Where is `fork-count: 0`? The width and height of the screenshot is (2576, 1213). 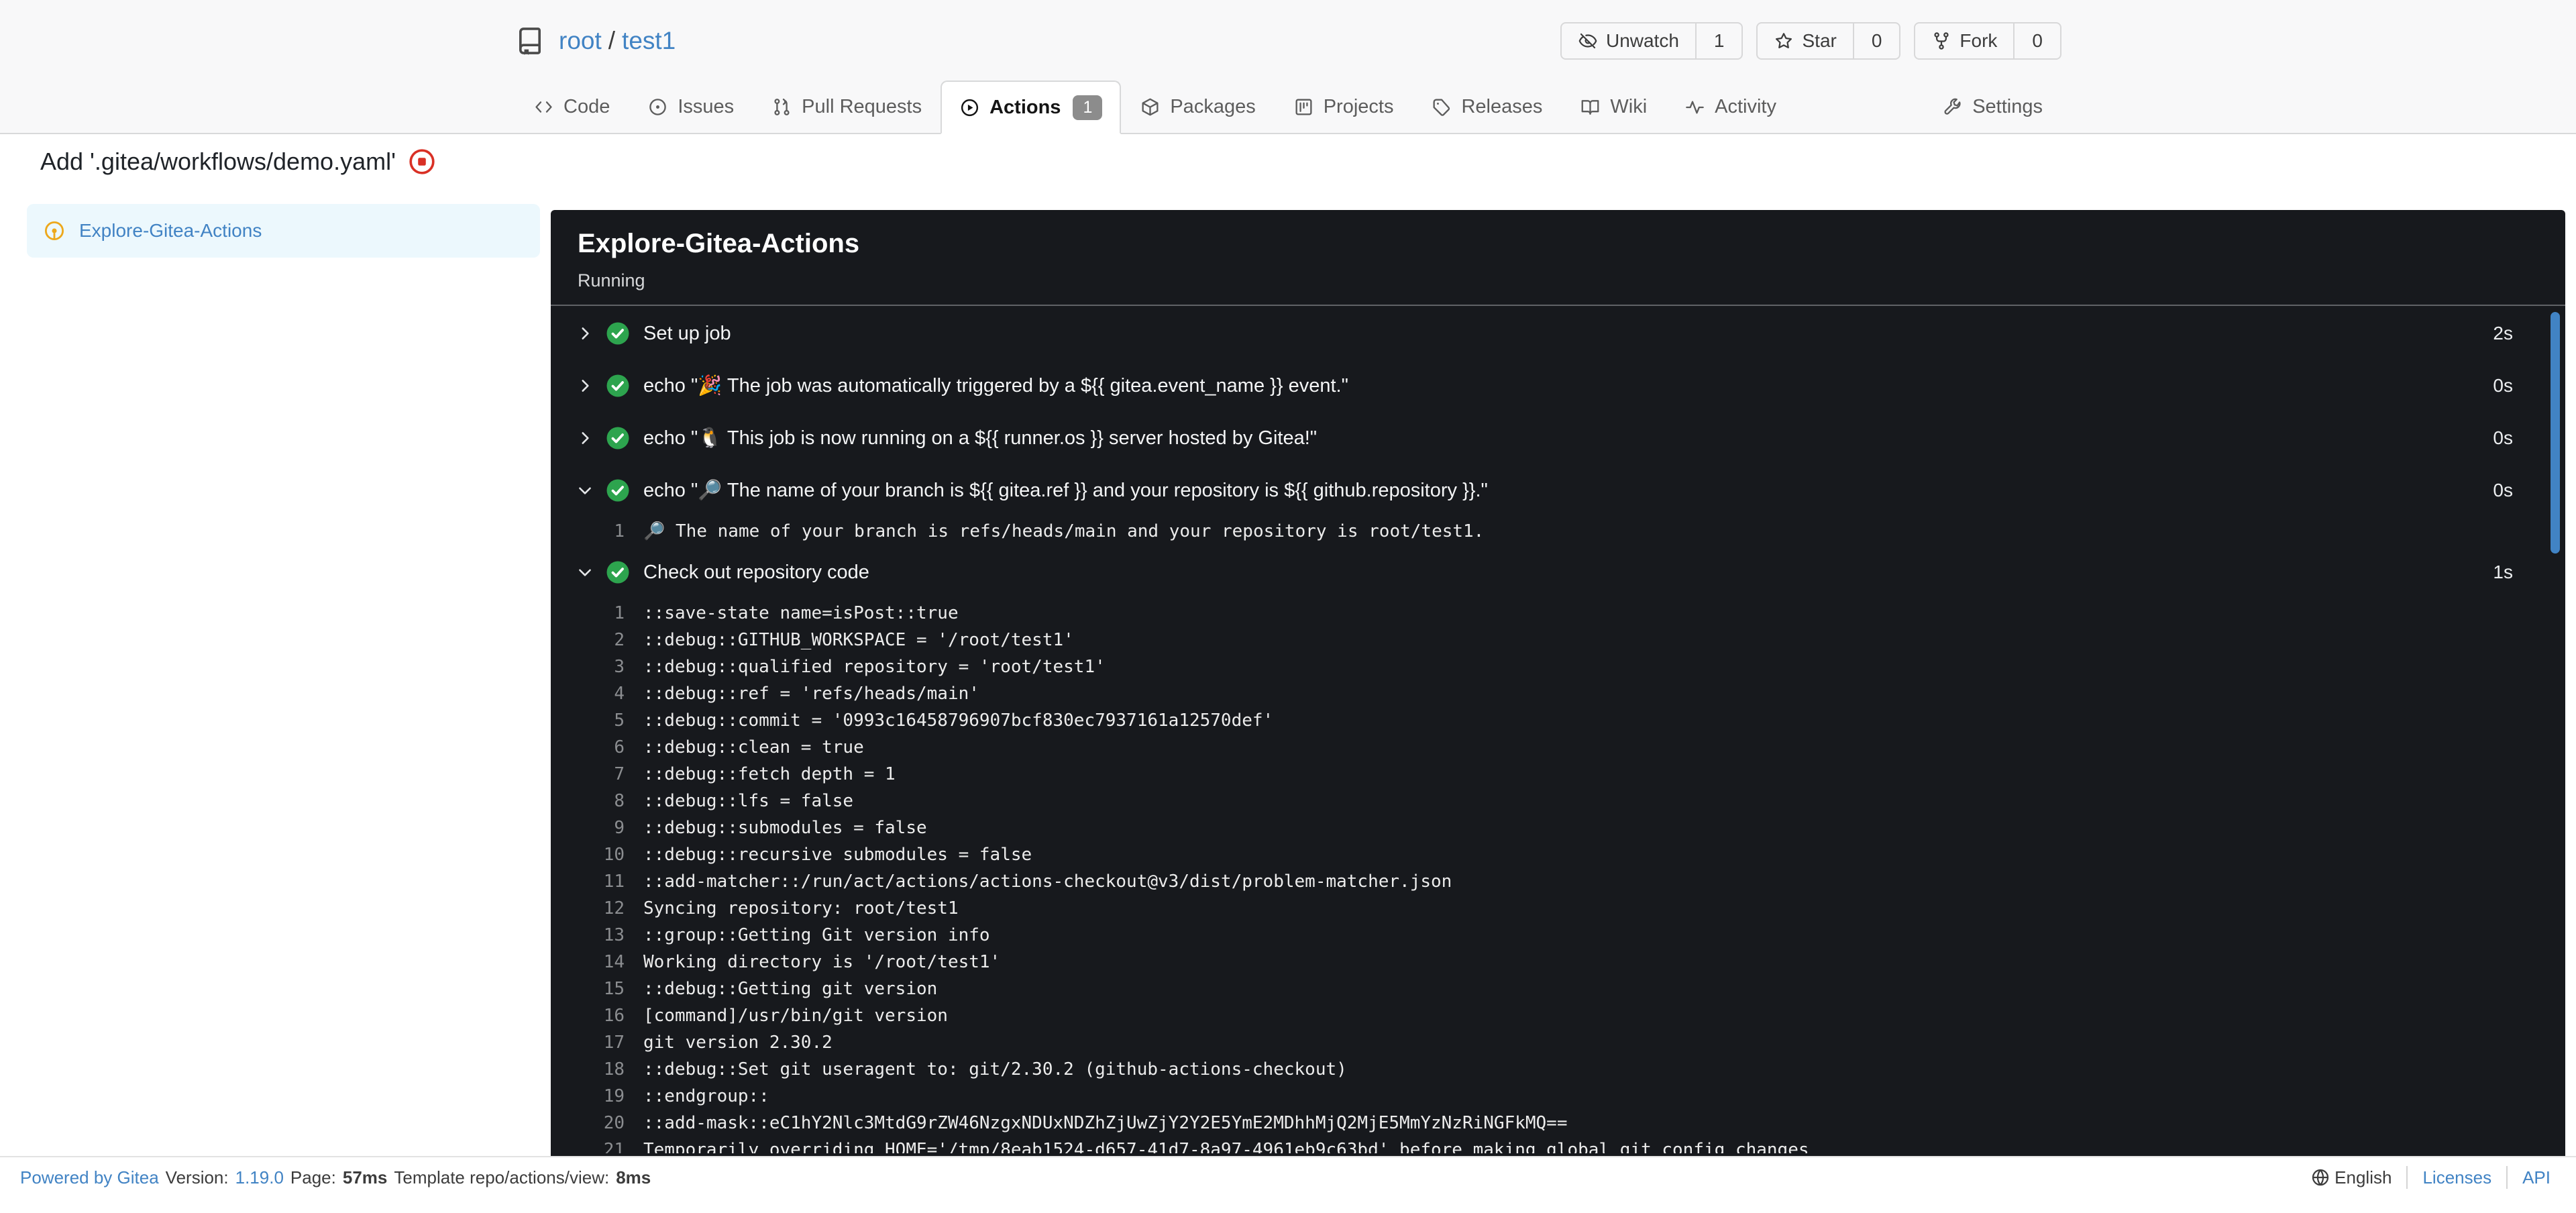 fork-count: 0 is located at coordinates (2036, 40).